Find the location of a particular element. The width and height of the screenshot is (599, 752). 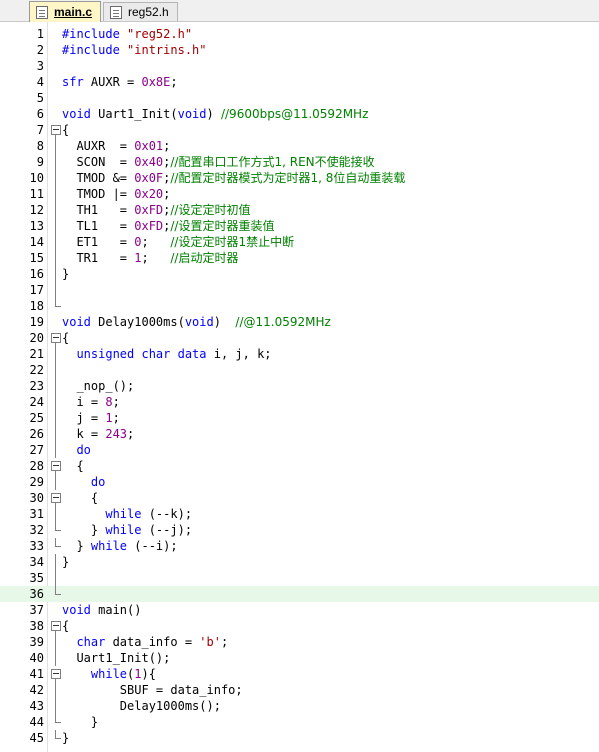

code-line: 21 unsigned char data i, j, k; is located at coordinates (299, 354).